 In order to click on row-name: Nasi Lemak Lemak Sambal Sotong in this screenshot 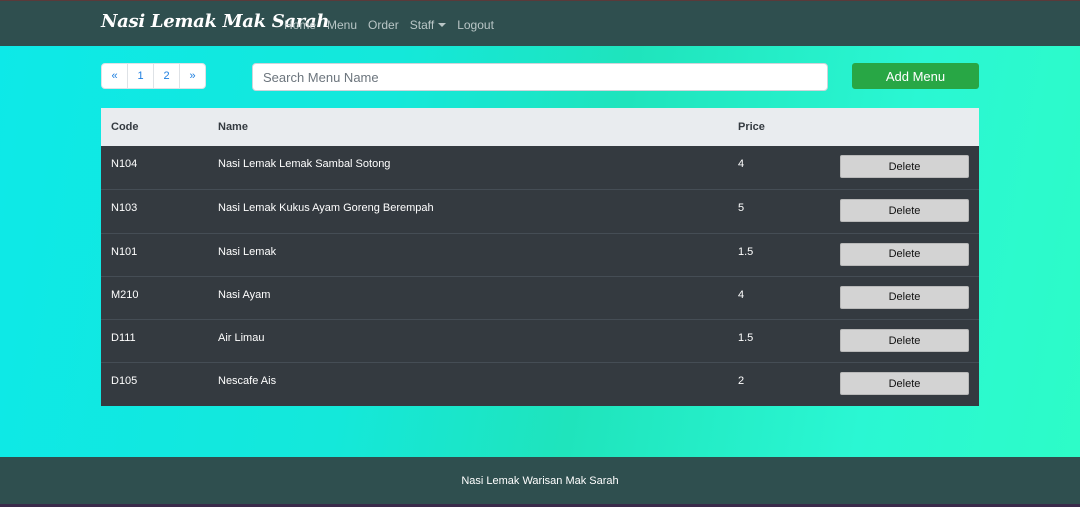, I will do `click(304, 164)`.